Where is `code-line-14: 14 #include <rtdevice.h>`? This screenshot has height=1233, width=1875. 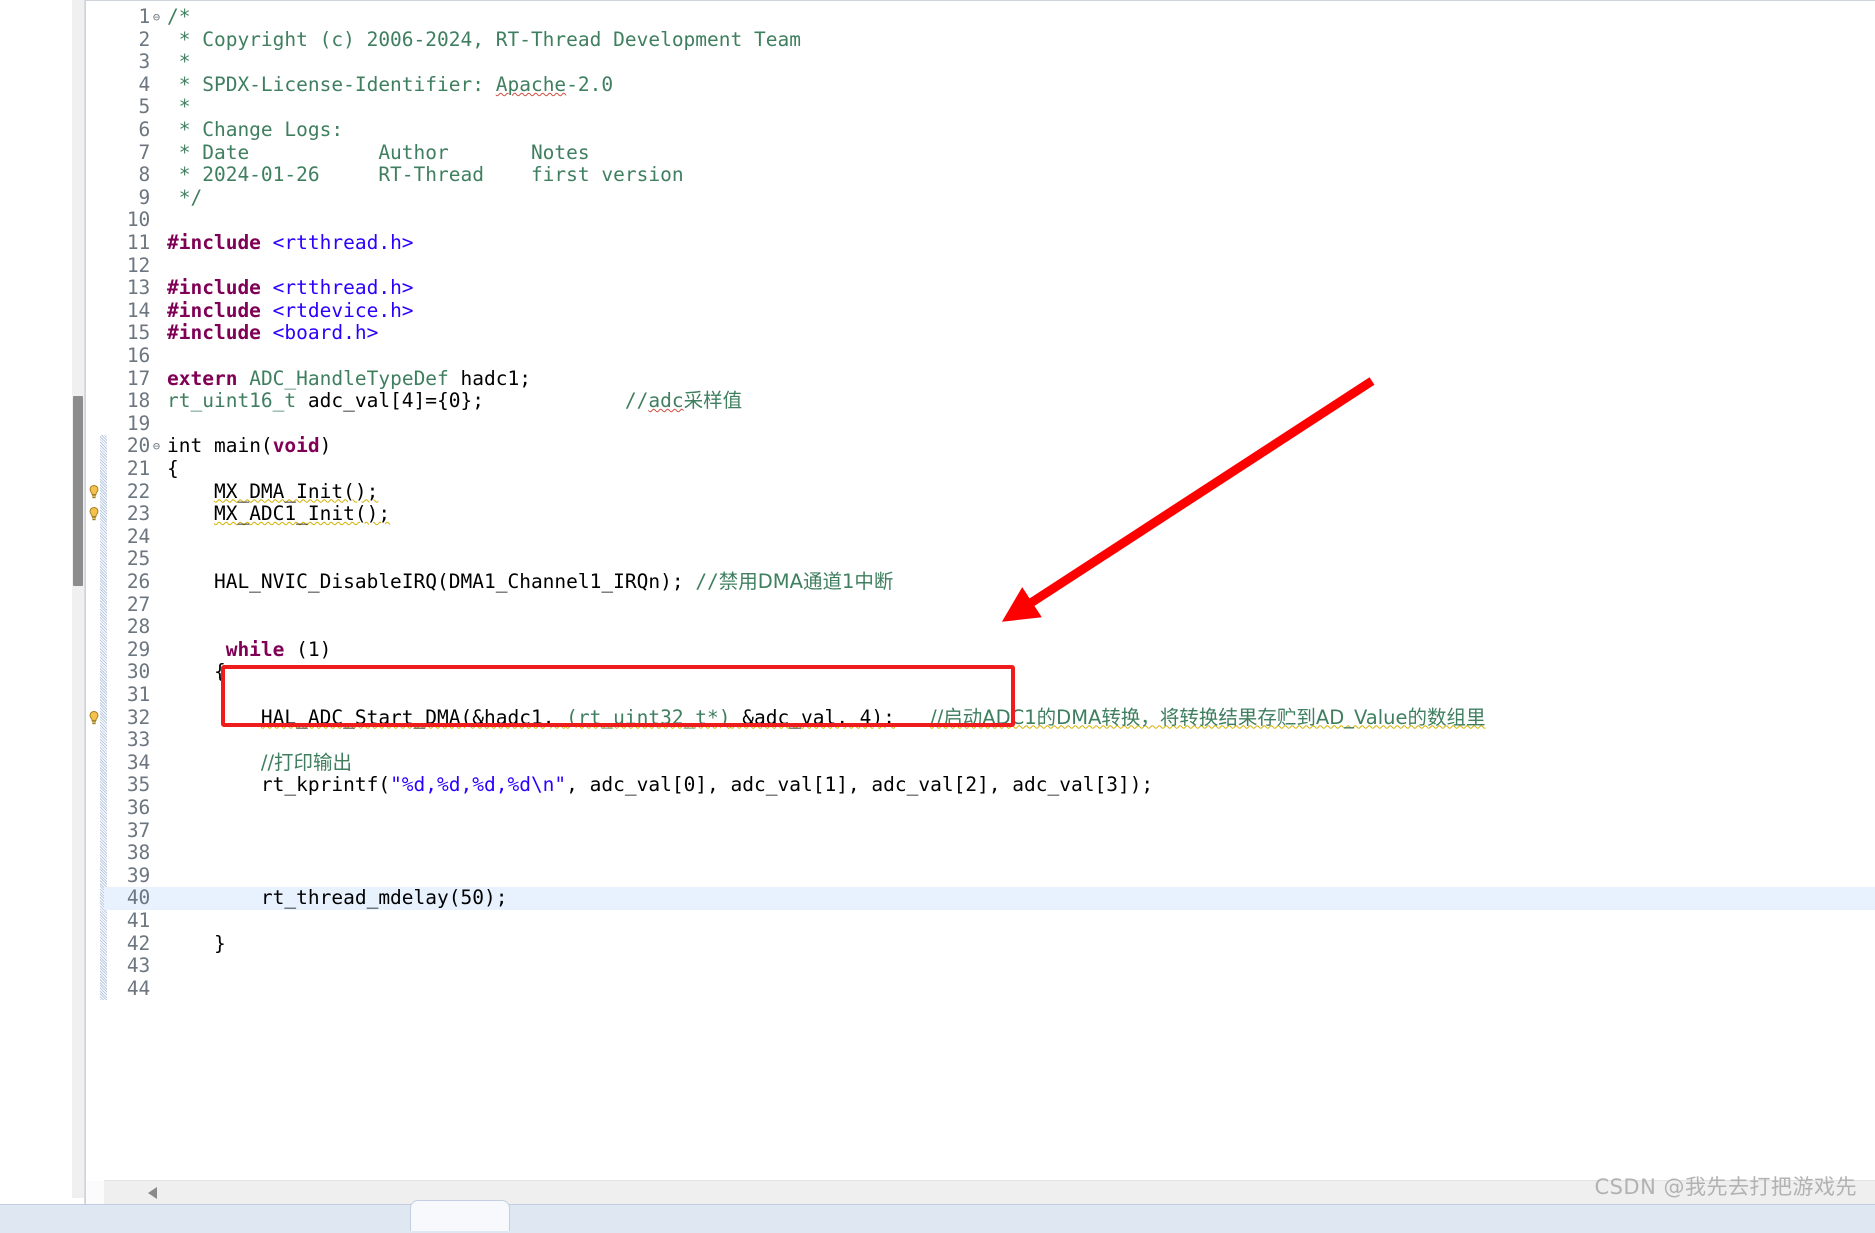 code-line-14: 14 #include <rtdevice.h> is located at coordinates (989, 310).